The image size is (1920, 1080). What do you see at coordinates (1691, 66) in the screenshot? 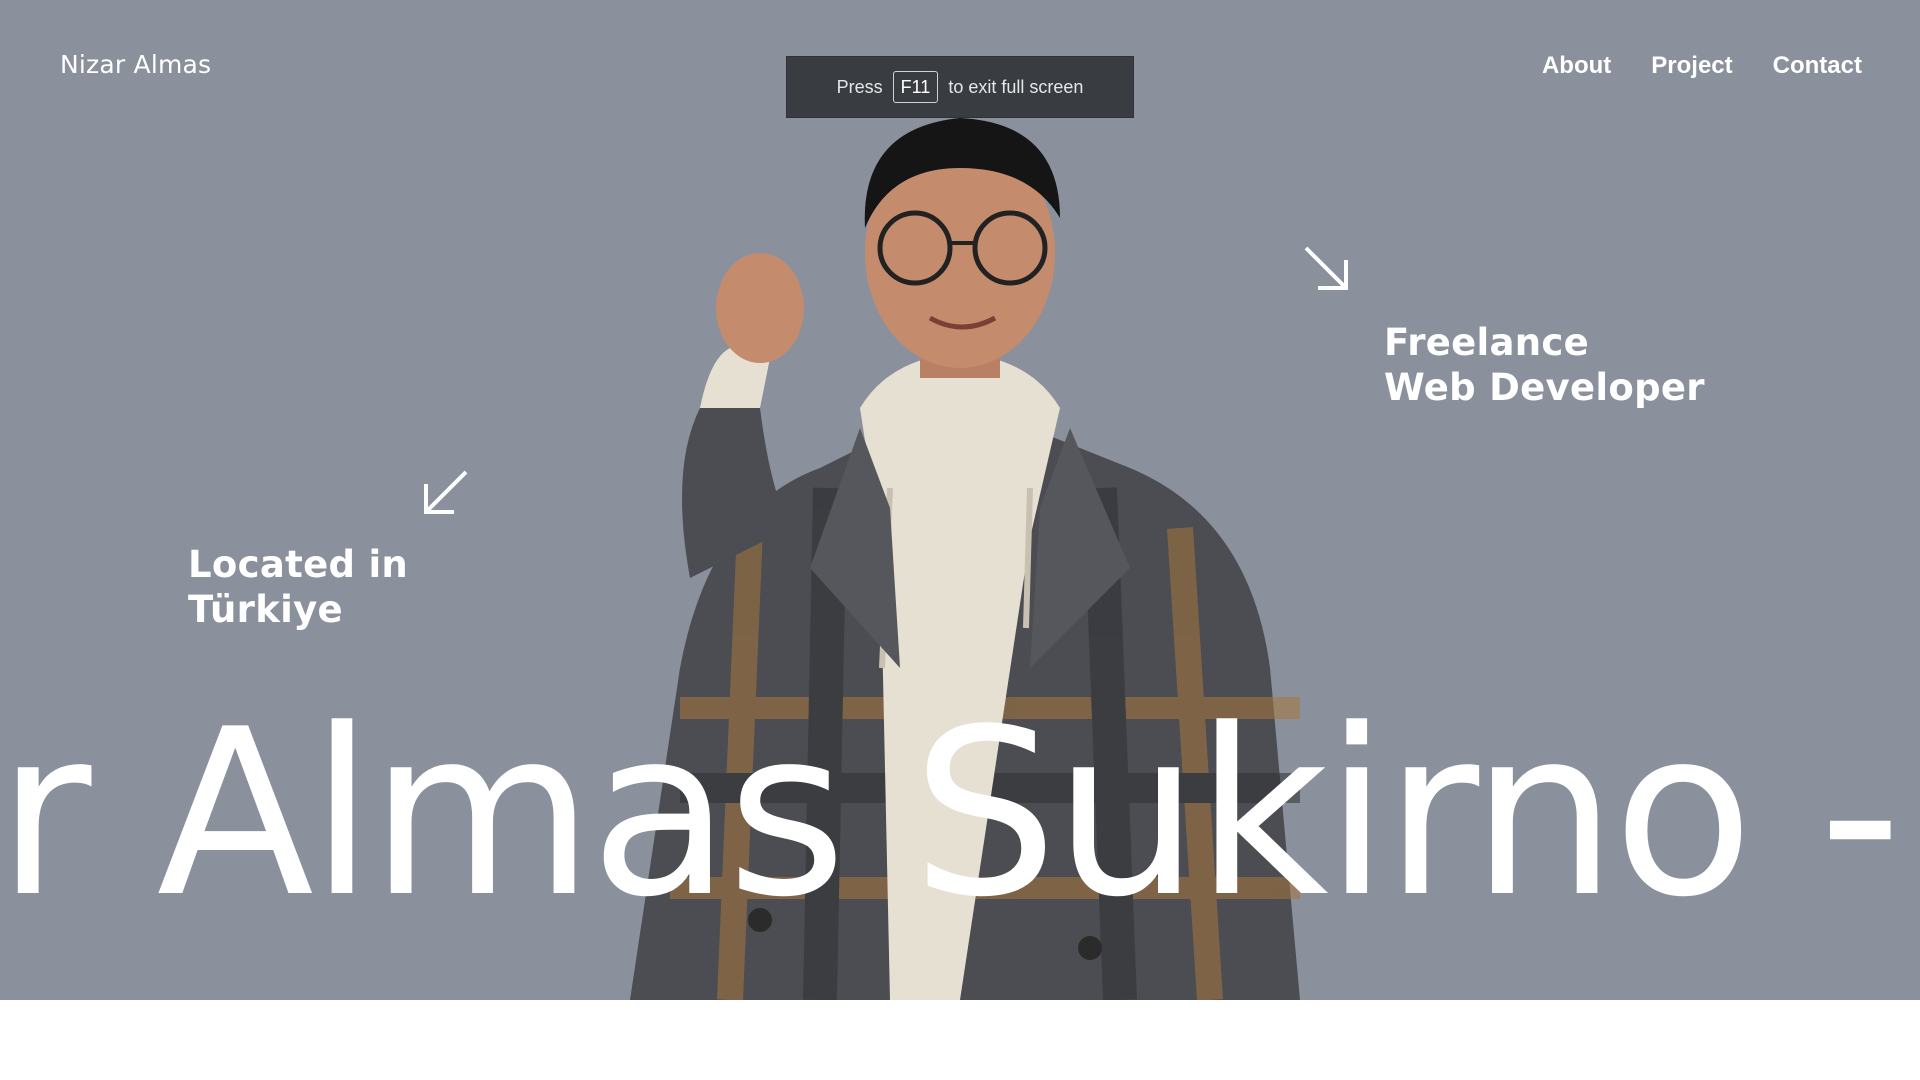
I see `nav-project: Project` at bounding box center [1691, 66].